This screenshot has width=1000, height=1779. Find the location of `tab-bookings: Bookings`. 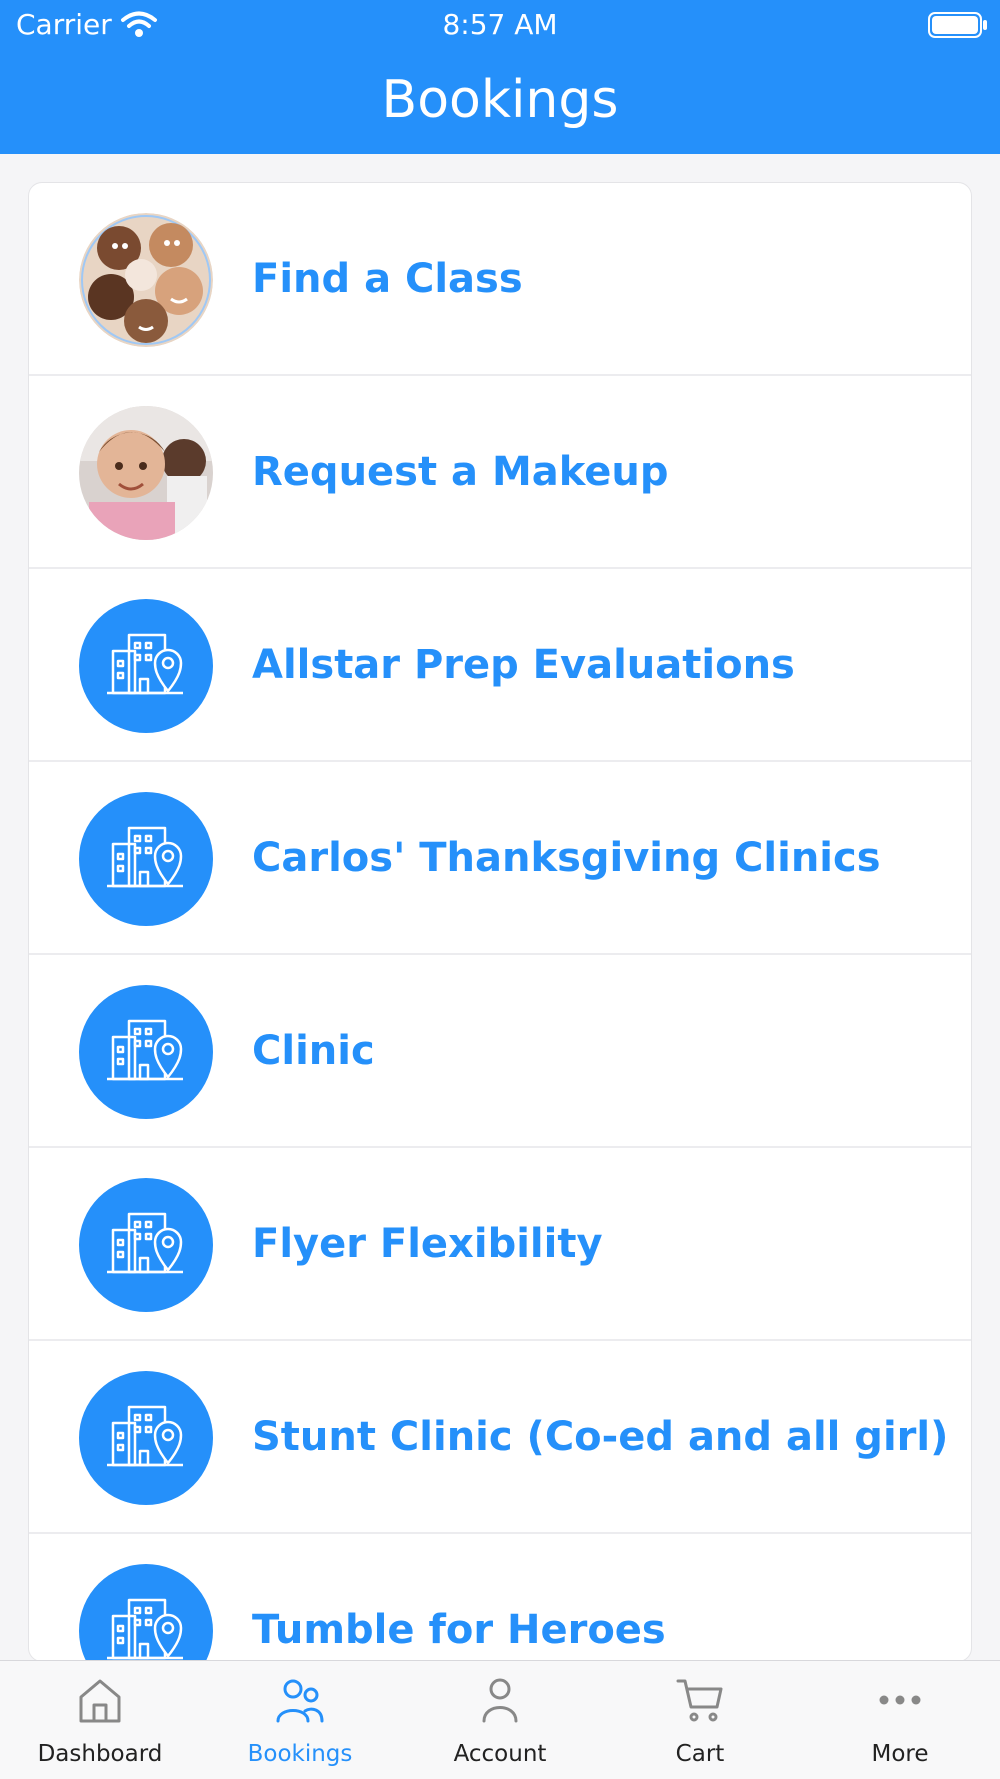

tab-bookings: Bookings is located at coordinates (300, 1720).